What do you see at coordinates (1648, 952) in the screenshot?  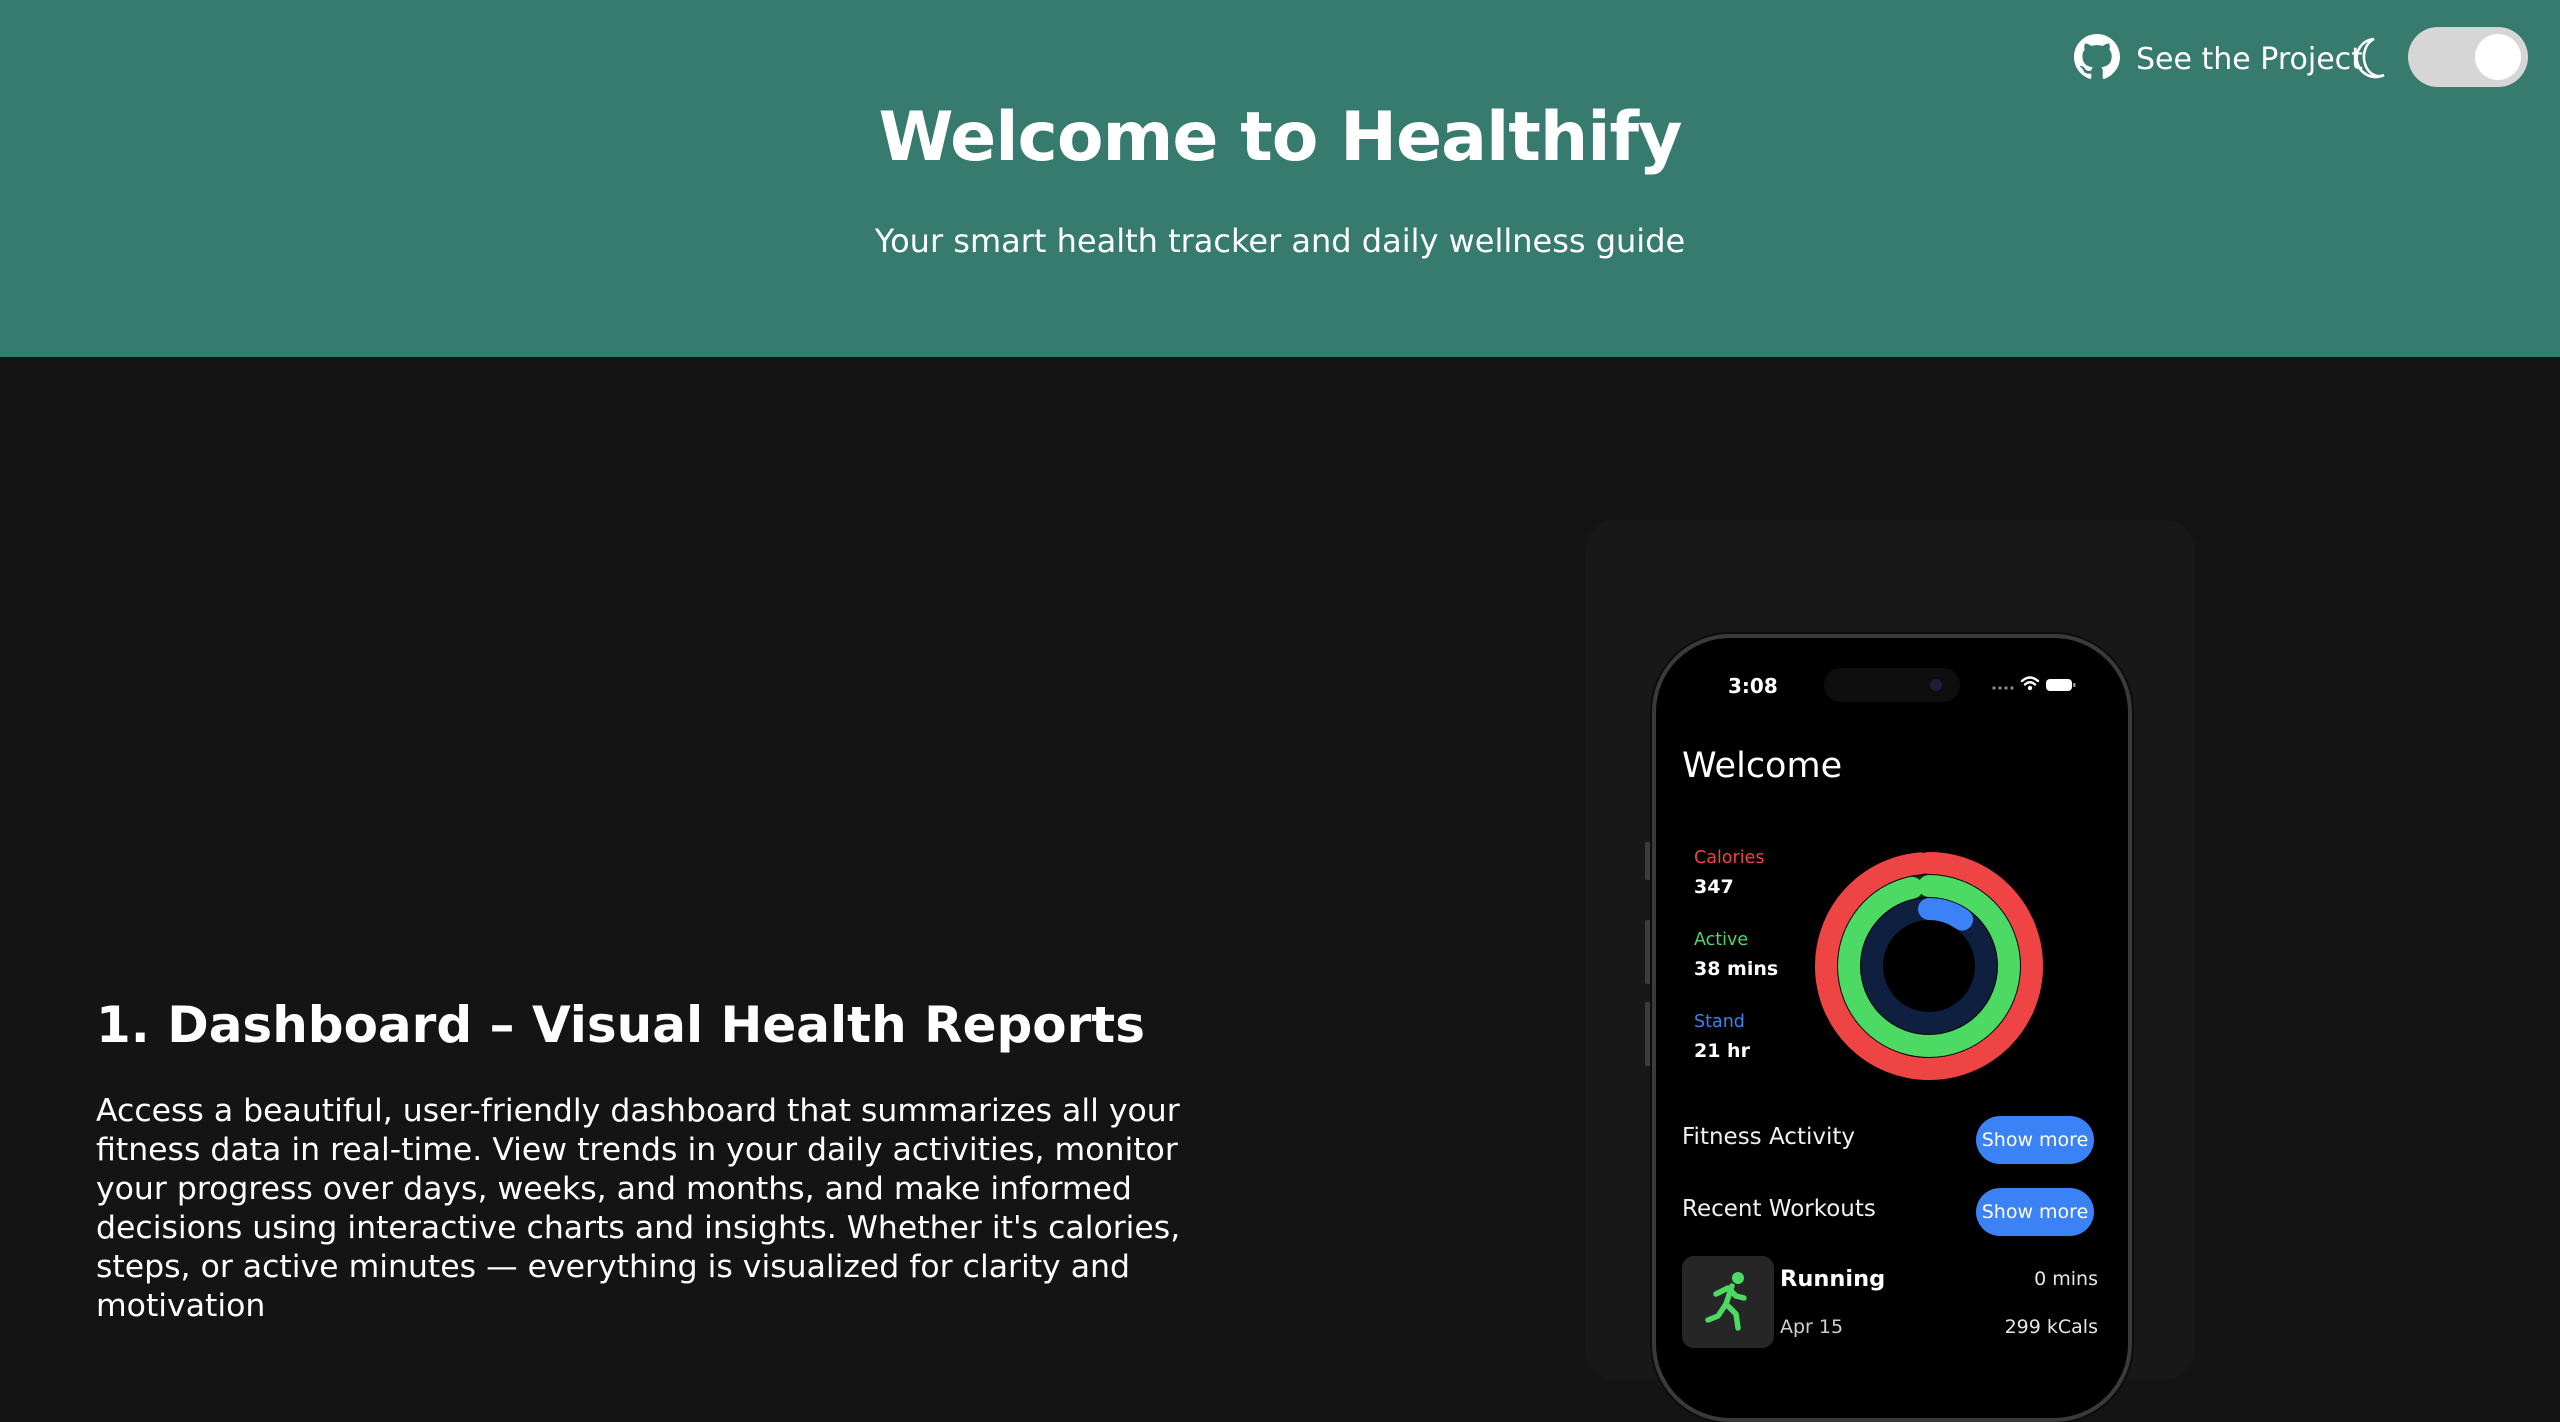 I see `phone-volume-up-button` at bounding box center [1648, 952].